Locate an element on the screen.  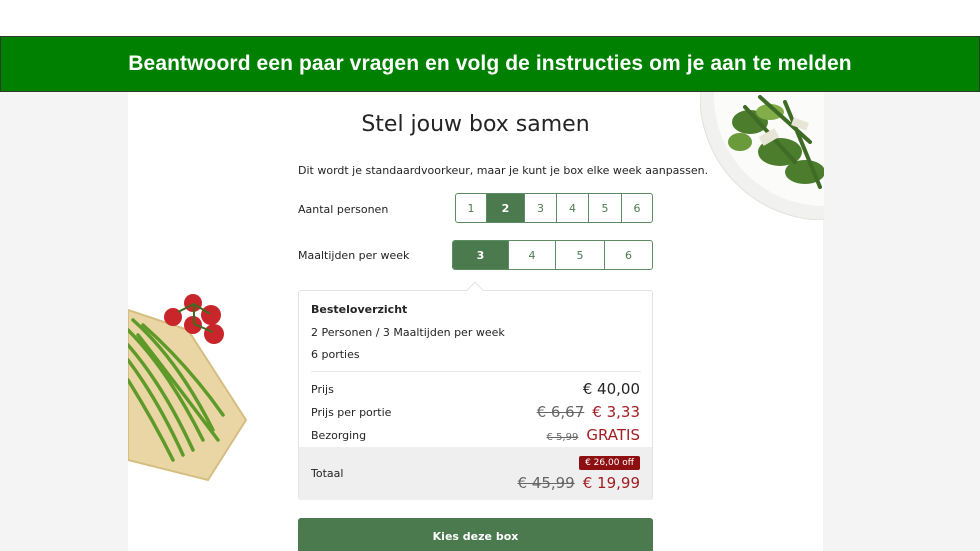
persons-option-5: 5 is located at coordinates (604, 208).